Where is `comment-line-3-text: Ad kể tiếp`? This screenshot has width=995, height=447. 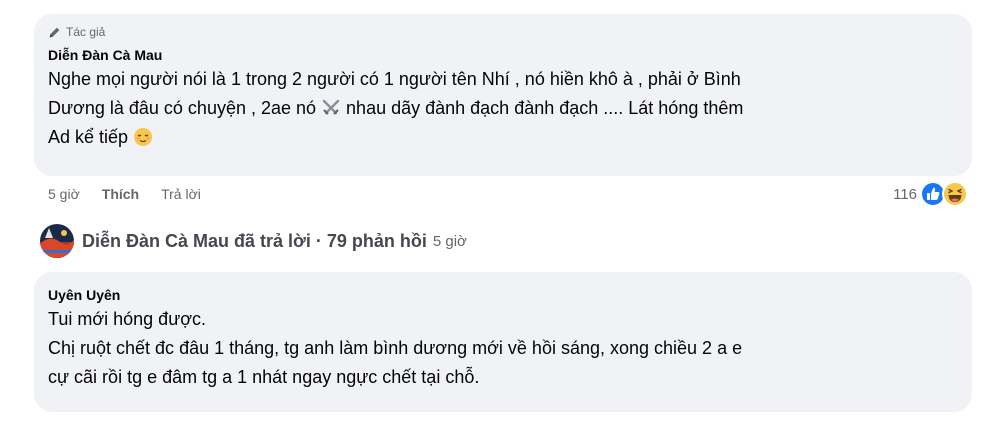
comment-line-3-text: Ad kể tiếp is located at coordinates (91, 137).